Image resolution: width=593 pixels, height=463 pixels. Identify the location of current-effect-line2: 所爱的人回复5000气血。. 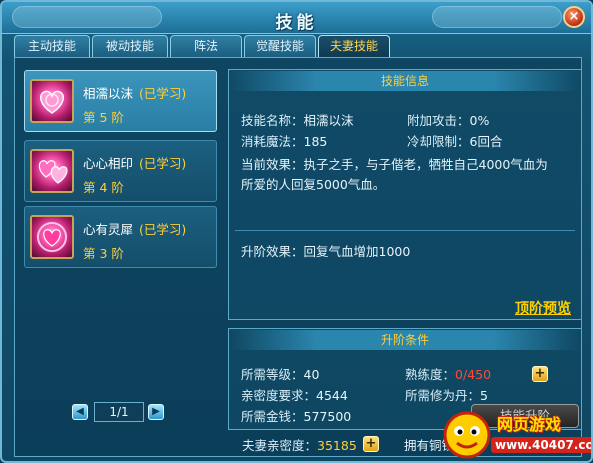
(313, 184).